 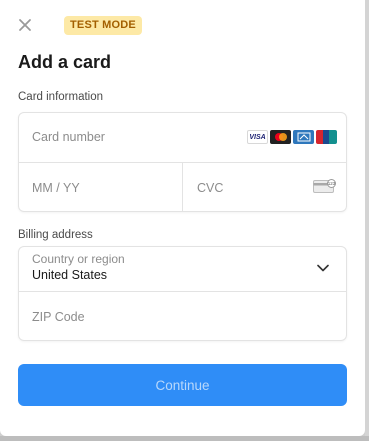 I want to click on page-title: Add a card, so click(x=65, y=62).